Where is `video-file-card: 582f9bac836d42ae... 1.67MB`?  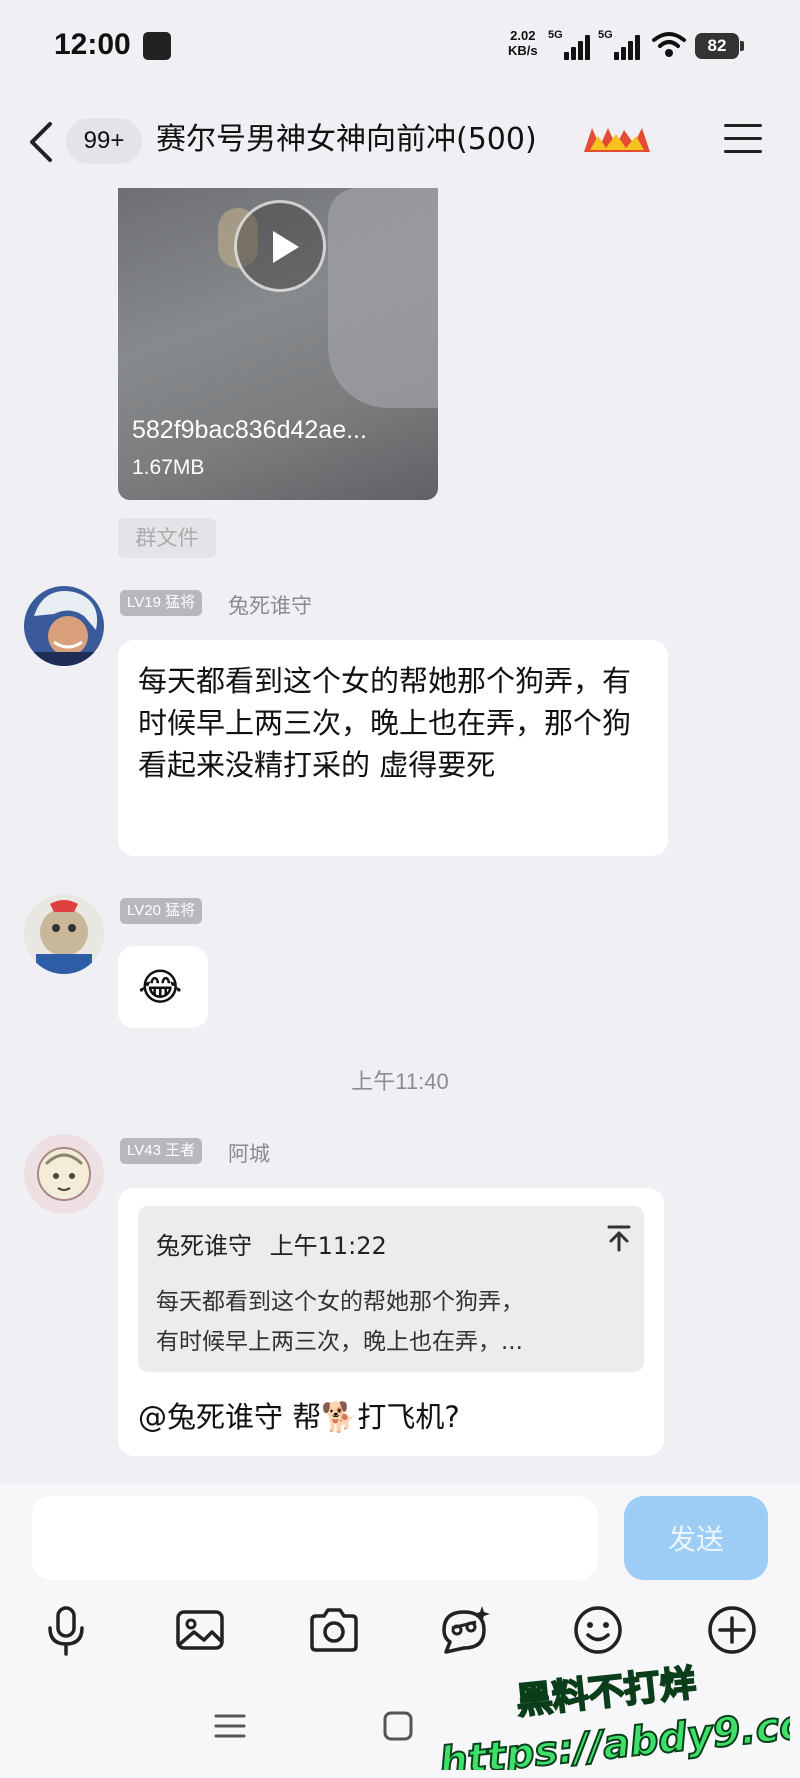
video-file-card: 582f9bac836d42ae... 1.67MB is located at coordinates (278, 344).